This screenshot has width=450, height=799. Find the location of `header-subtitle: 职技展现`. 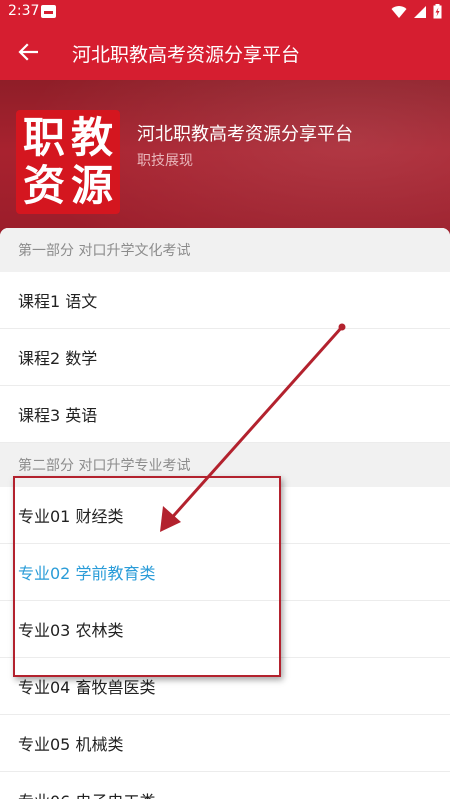

header-subtitle: 职技展现 is located at coordinates (165, 161).